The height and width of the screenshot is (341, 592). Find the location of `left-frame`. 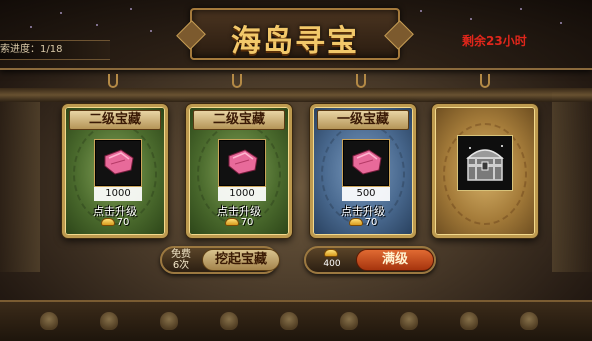

left-frame is located at coordinates (20, 182).